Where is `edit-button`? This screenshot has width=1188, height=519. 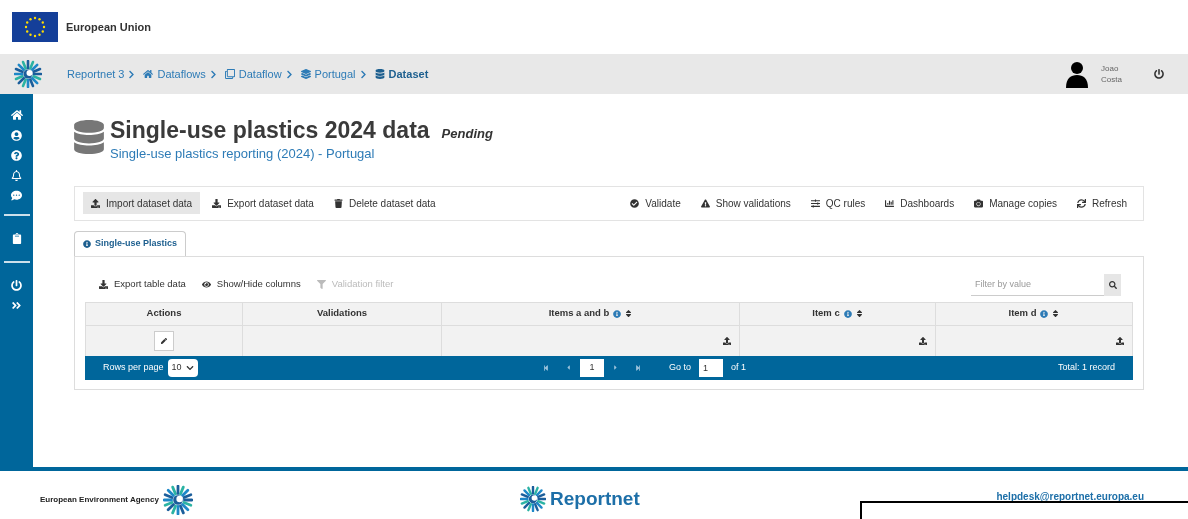
edit-button is located at coordinates (164, 340).